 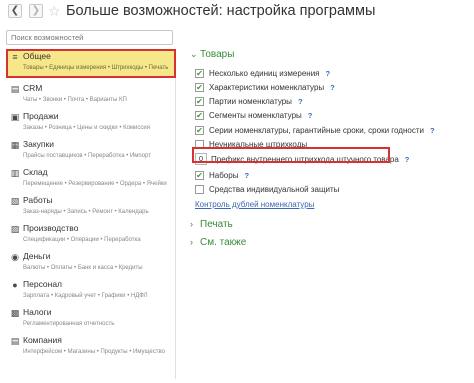 What do you see at coordinates (274, 189) in the screenshot?
I see `option-label: Средства индивидуальной защиты` at bounding box center [274, 189].